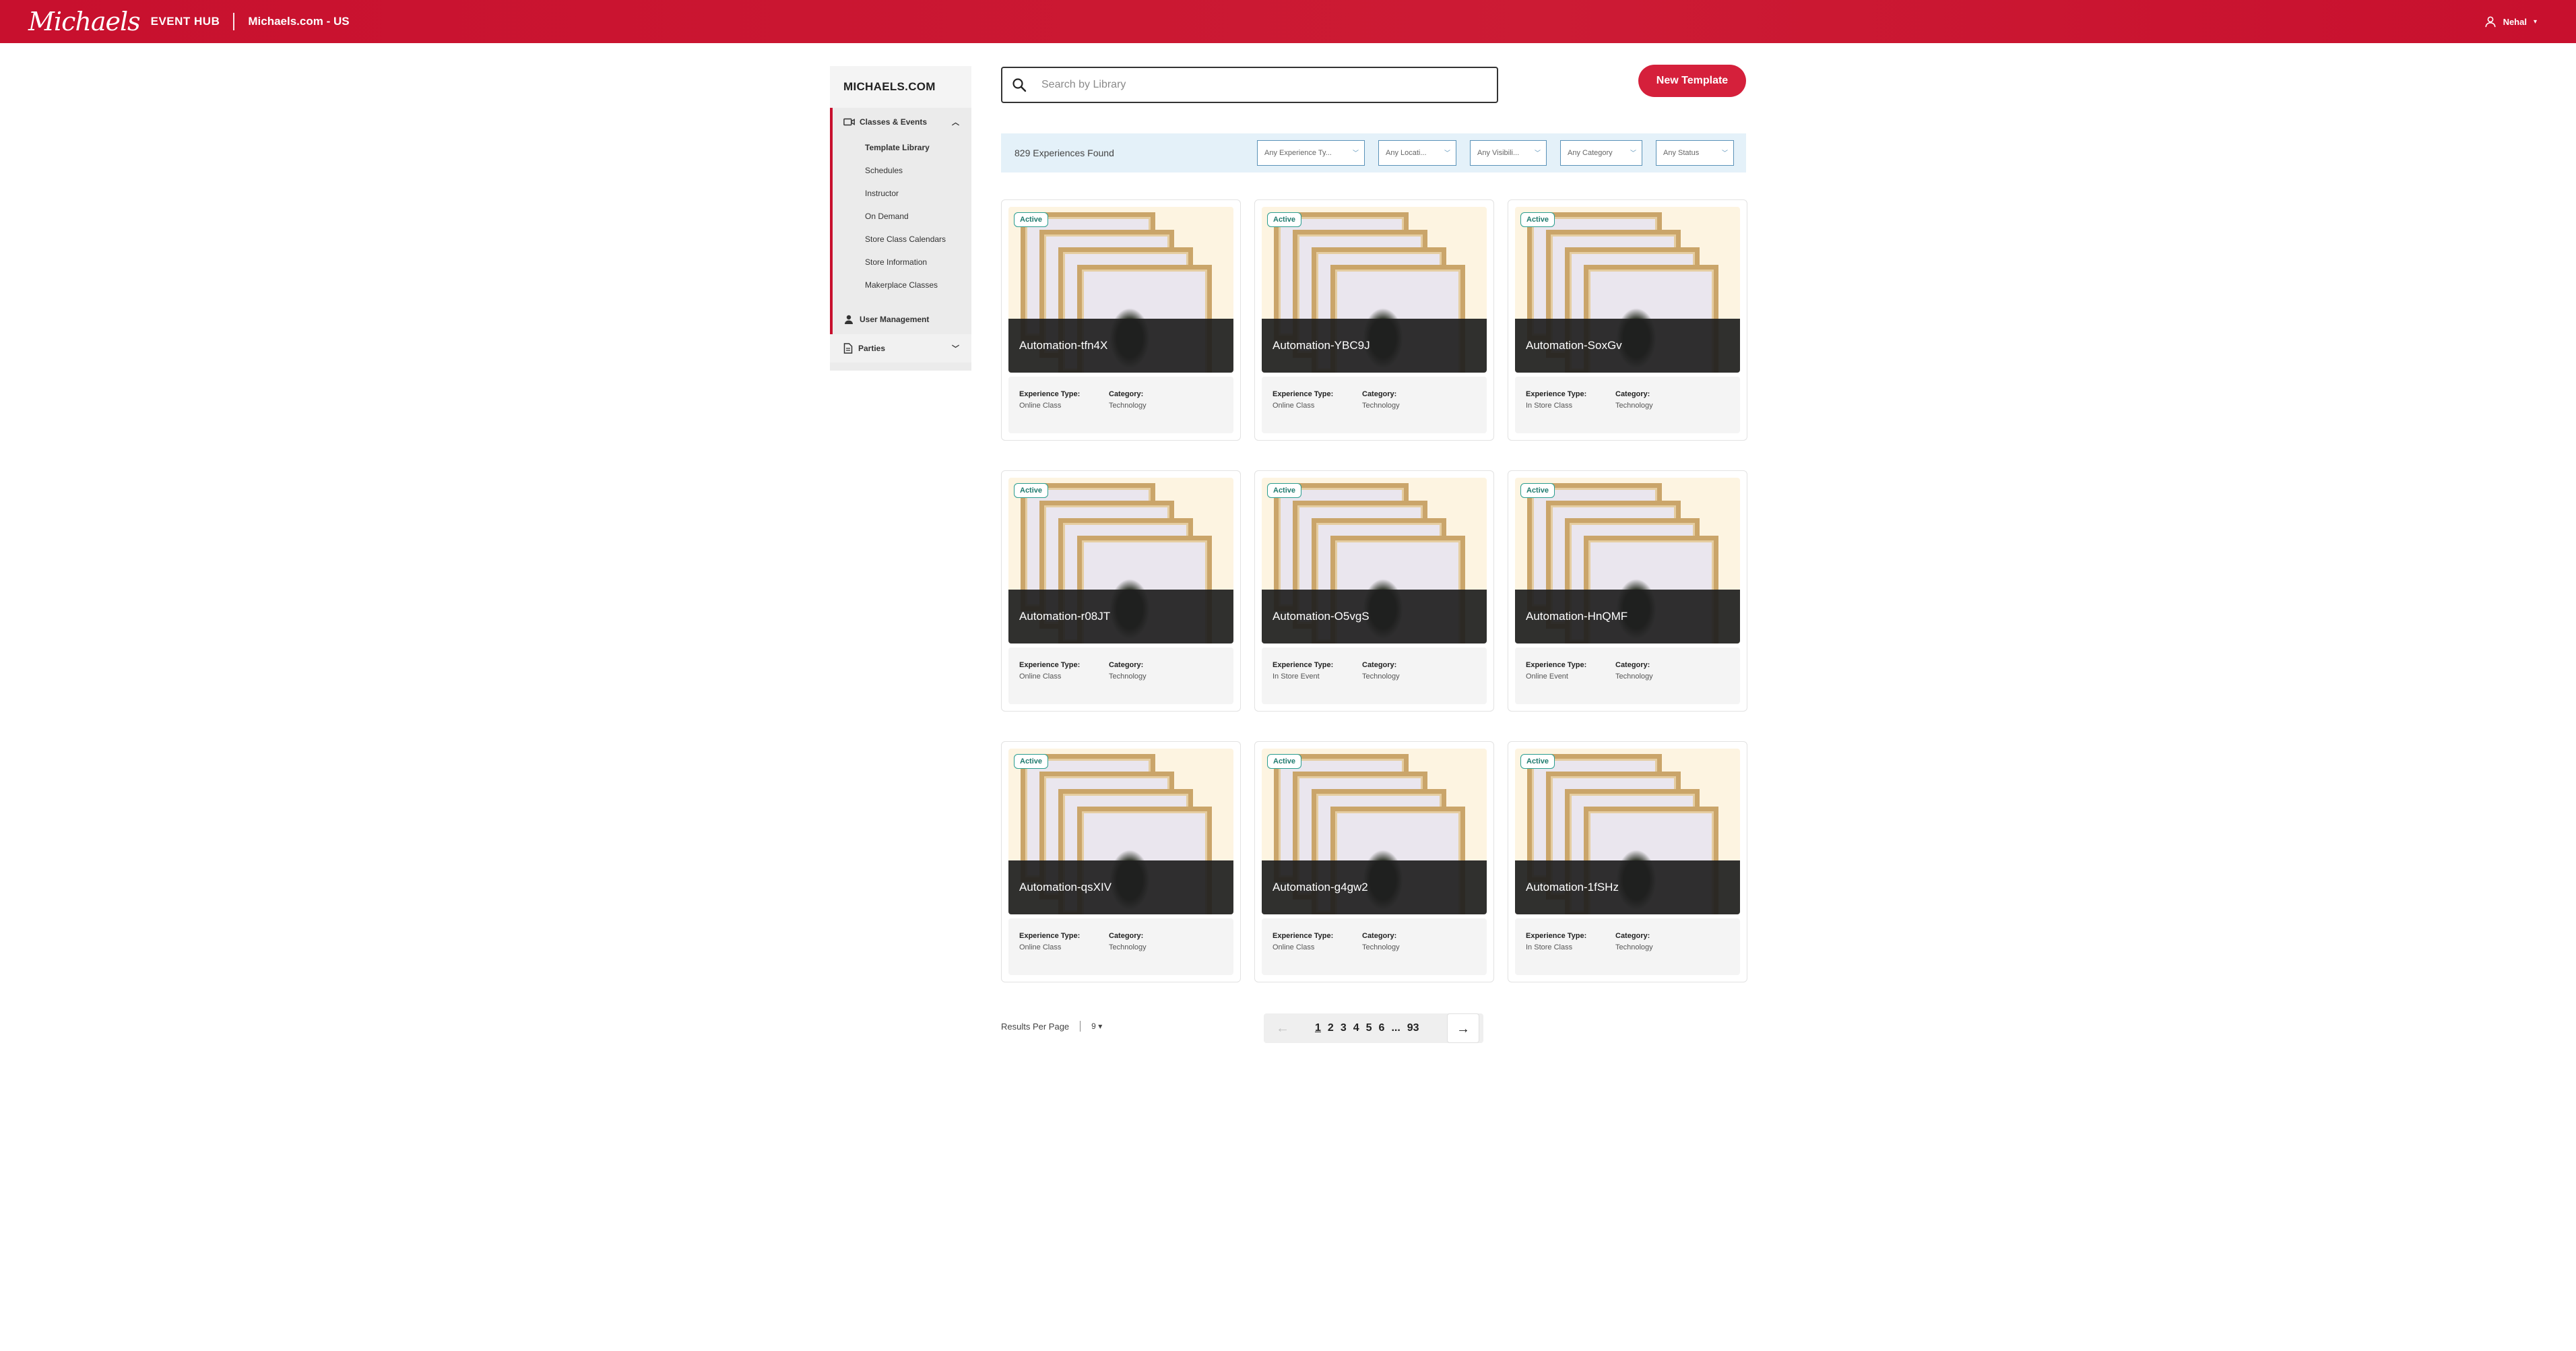 This screenshot has width=2576, height=1351. Describe the element at coordinates (1331, 1028) in the screenshot. I see `page-number: 2` at that location.